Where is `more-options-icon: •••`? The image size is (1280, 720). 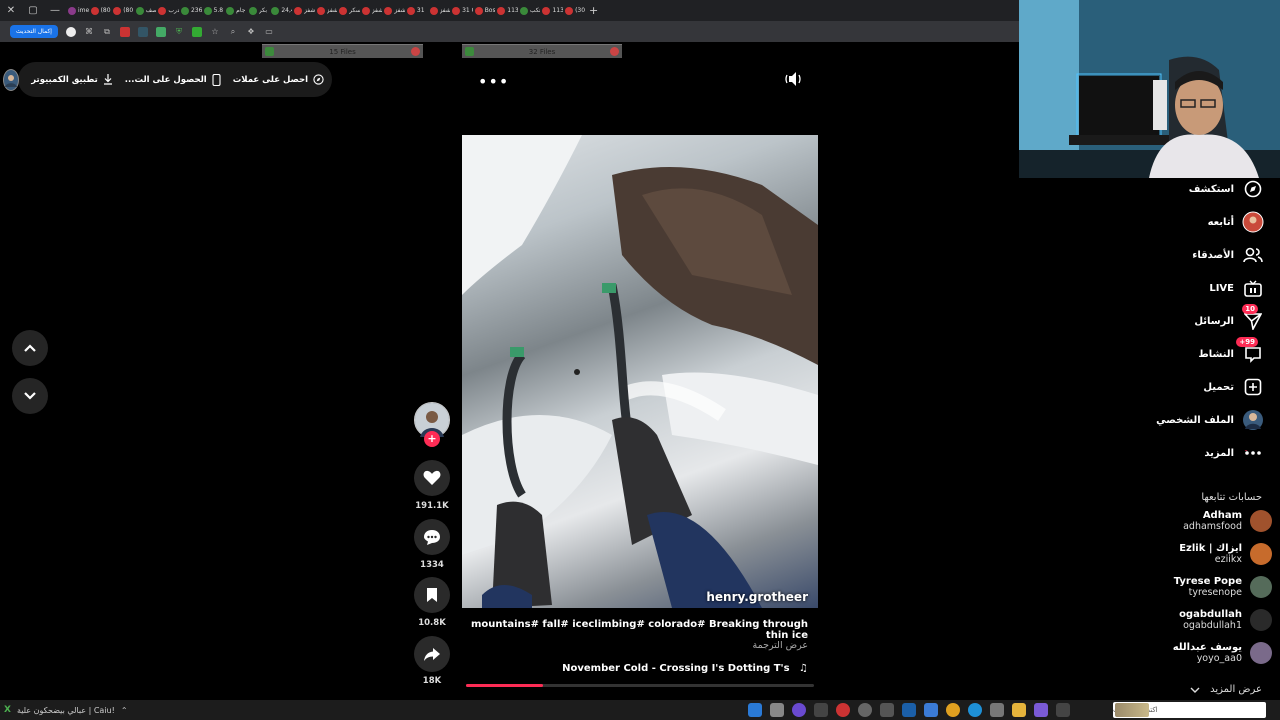 more-options-icon: ••• is located at coordinates (493, 81).